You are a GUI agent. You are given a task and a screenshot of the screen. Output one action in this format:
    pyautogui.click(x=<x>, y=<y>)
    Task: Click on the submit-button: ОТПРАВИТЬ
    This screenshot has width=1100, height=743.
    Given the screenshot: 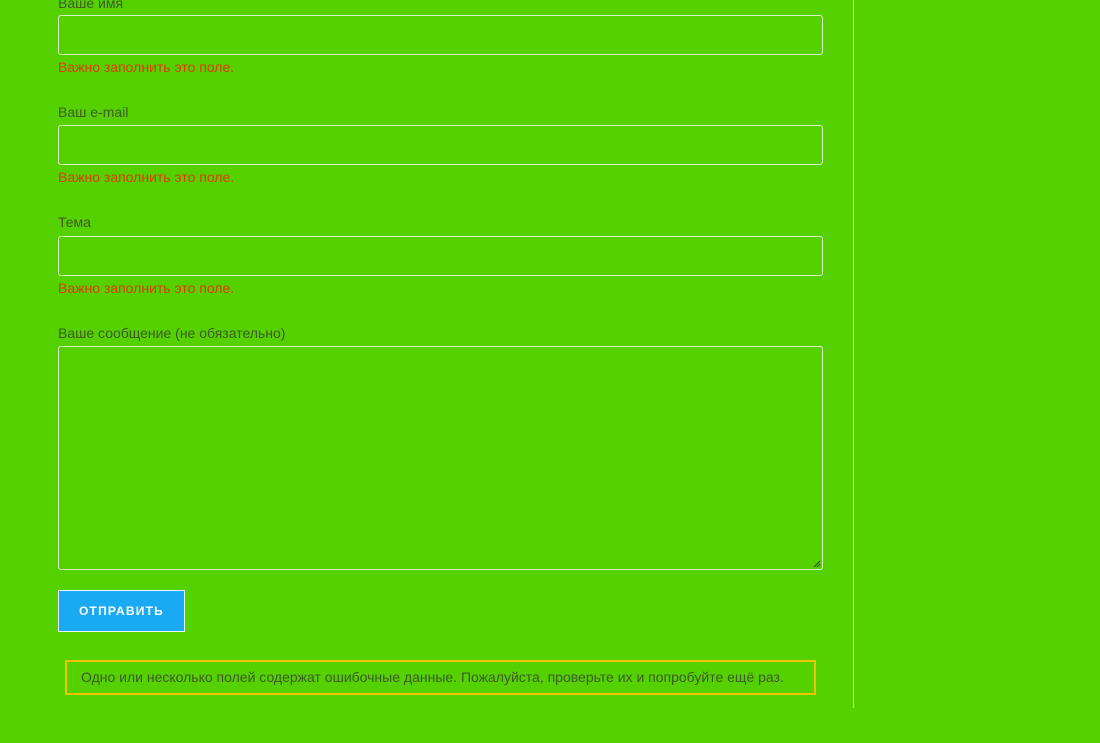 What is the action you would take?
    pyautogui.click(x=121, y=611)
    